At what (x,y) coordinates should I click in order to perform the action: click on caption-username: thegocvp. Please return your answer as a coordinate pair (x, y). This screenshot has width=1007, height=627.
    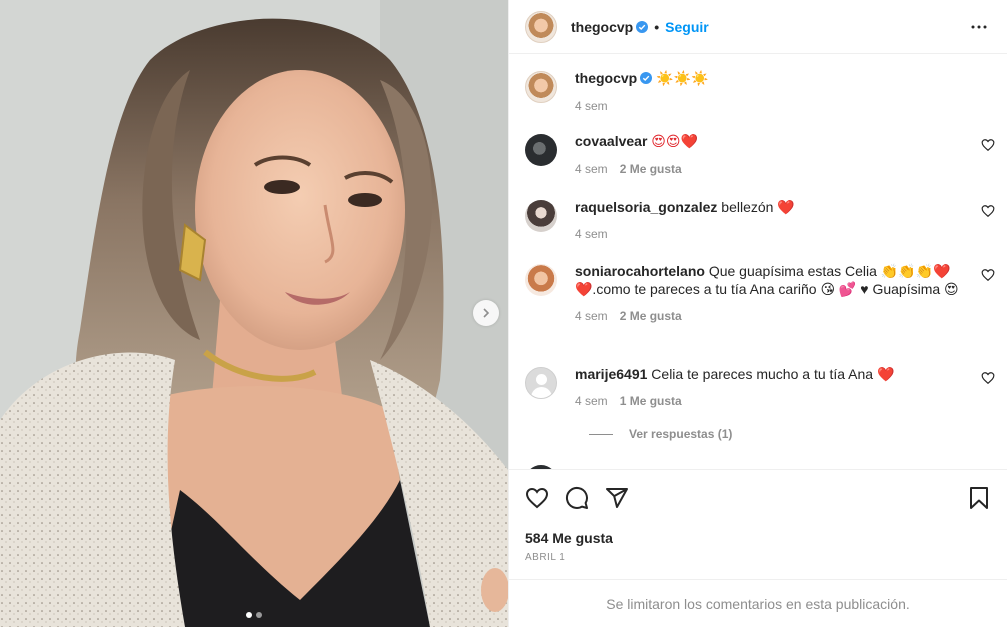
    Looking at the image, I should click on (606, 78).